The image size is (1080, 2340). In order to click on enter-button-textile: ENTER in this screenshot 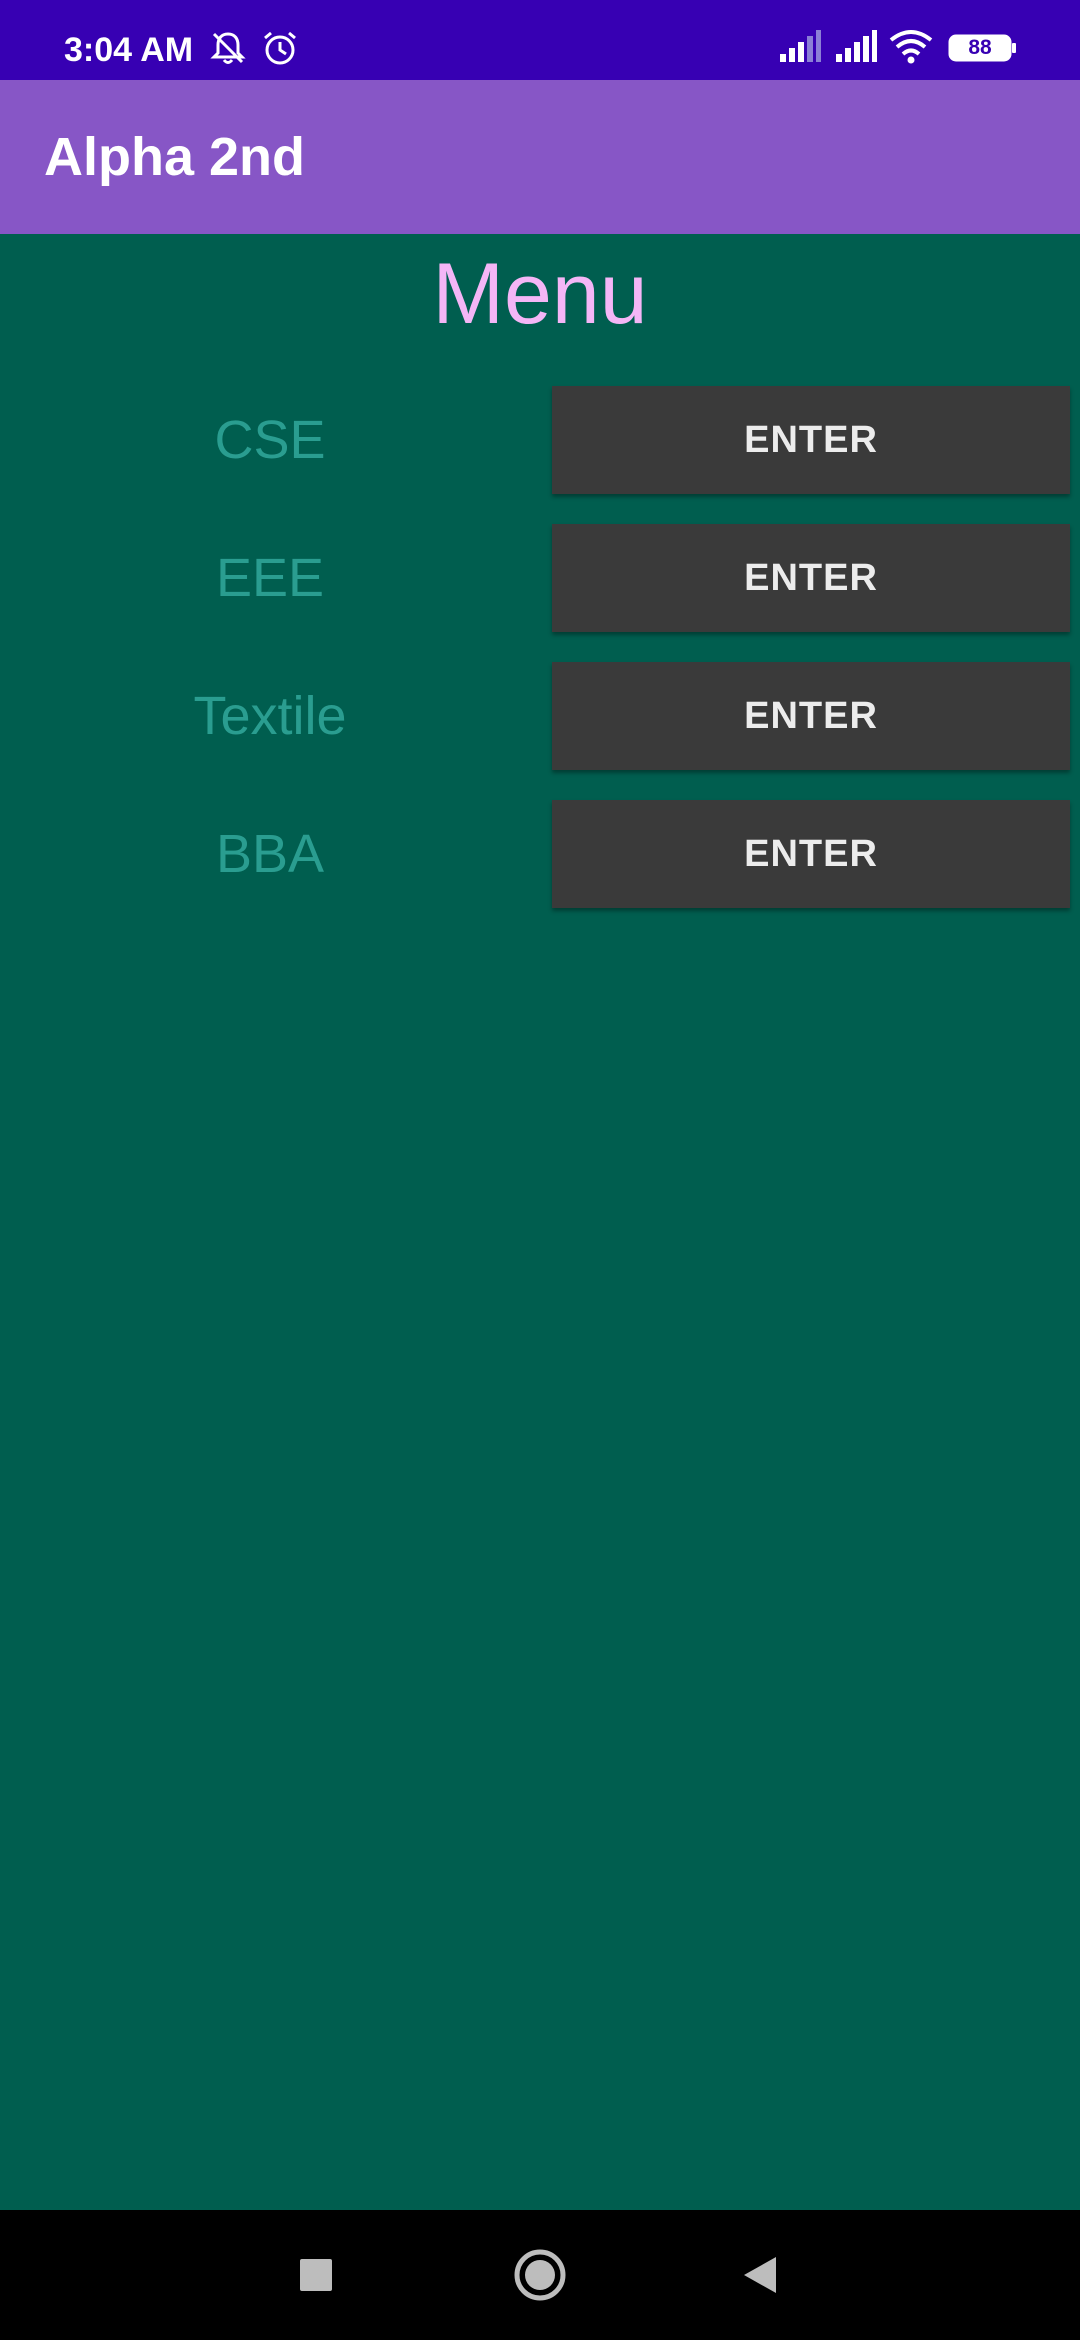, I will do `click(811, 716)`.